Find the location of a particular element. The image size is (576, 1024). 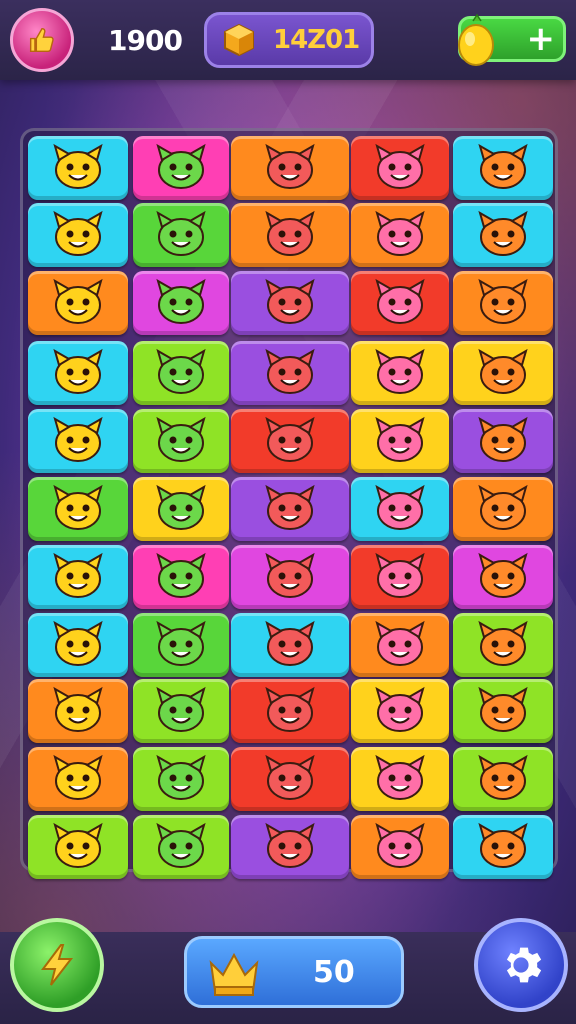

gold-counter: 14Z01 is located at coordinates (289, 40).